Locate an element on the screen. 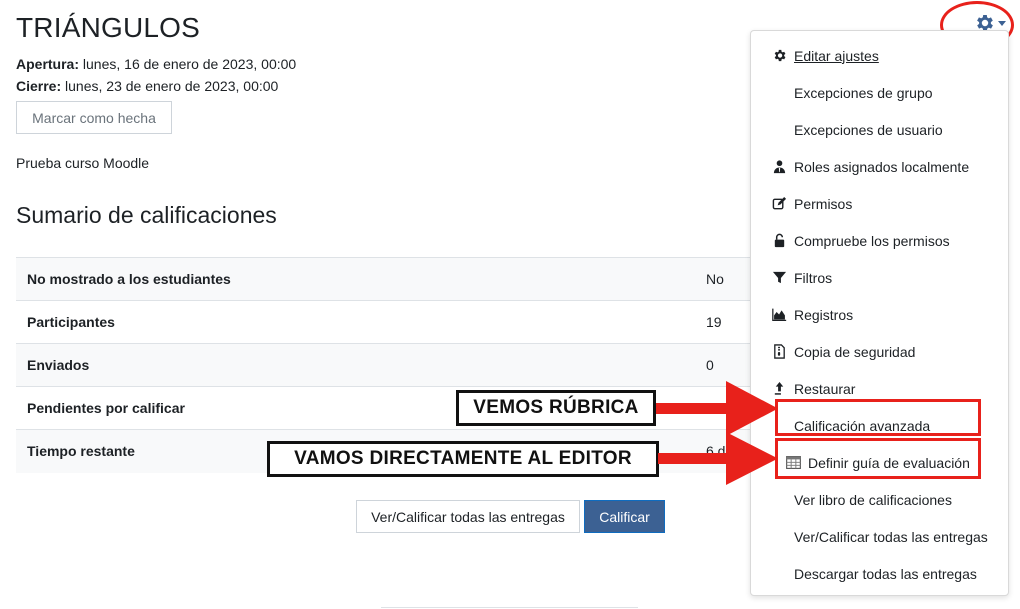 This screenshot has height=609, width=1020. area-chart-icon is located at coordinates (779, 315).